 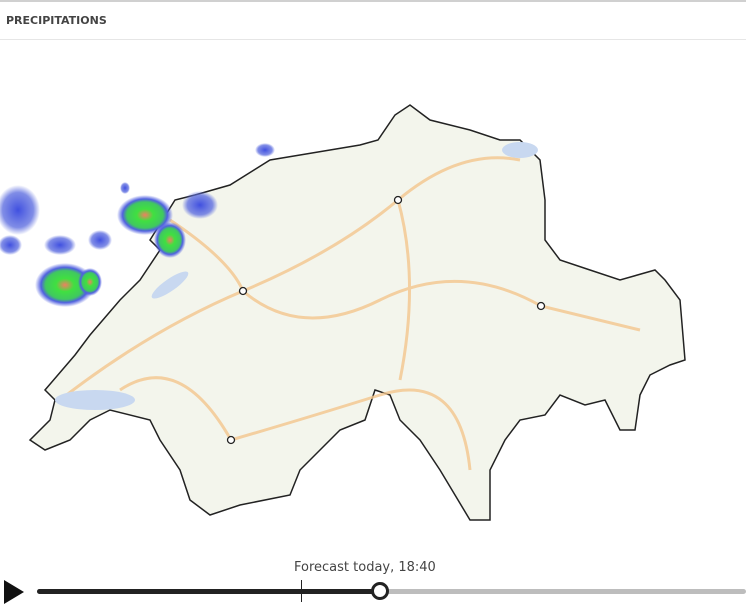 What do you see at coordinates (231, 440) in the screenshot?
I see `city-marker-sion` at bounding box center [231, 440].